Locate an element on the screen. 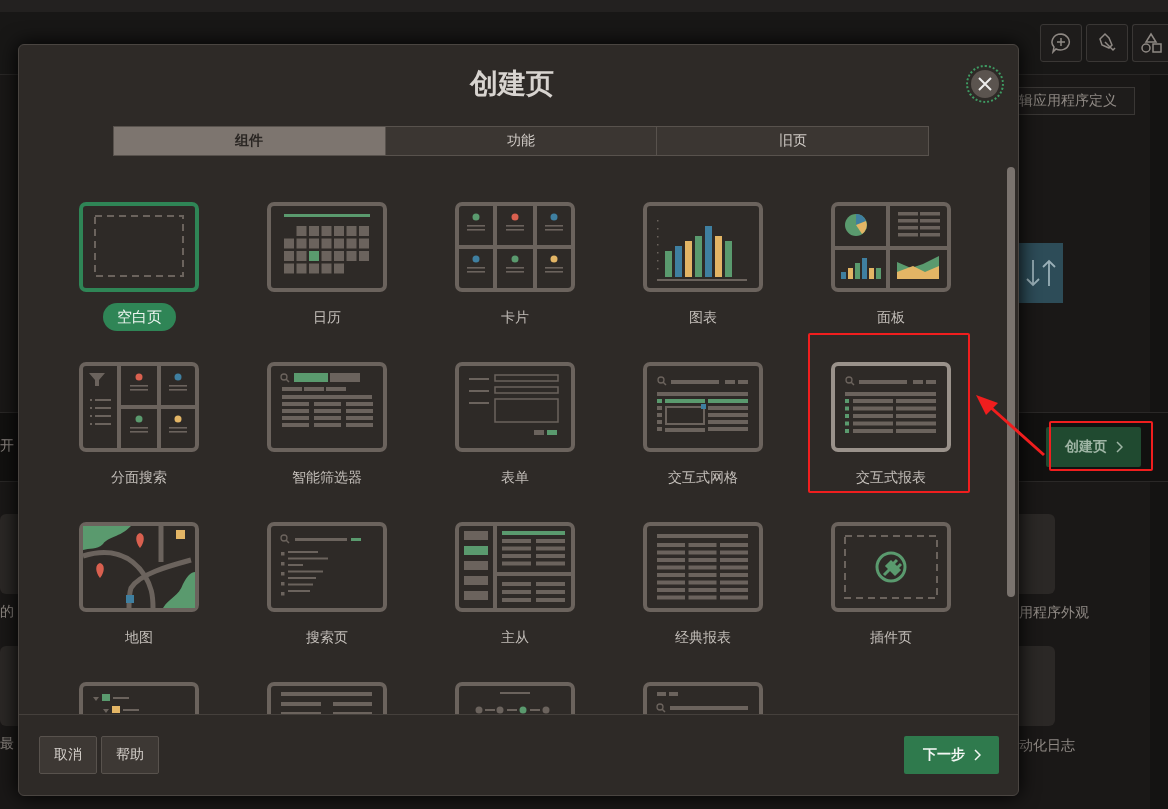 The height and width of the screenshot is (809, 1168). grid-tile is located at coordinates (9, 686).